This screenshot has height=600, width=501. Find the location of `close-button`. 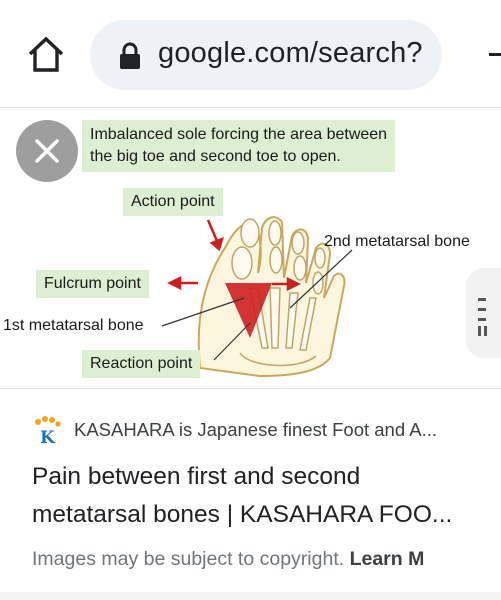

close-button is located at coordinates (47, 151).